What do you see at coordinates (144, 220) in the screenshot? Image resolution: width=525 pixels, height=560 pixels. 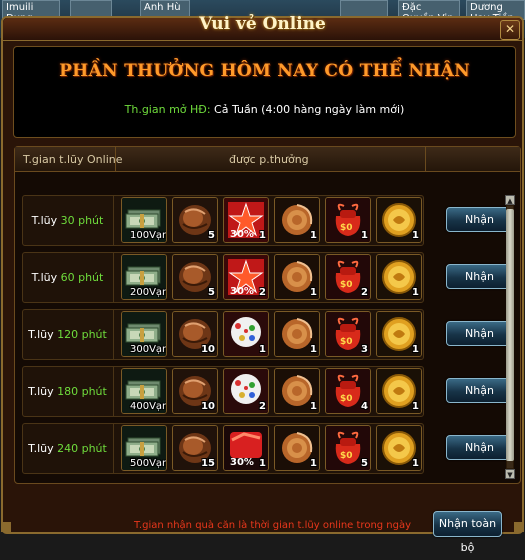 I see `reward-item: 100Vạn` at bounding box center [144, 220].